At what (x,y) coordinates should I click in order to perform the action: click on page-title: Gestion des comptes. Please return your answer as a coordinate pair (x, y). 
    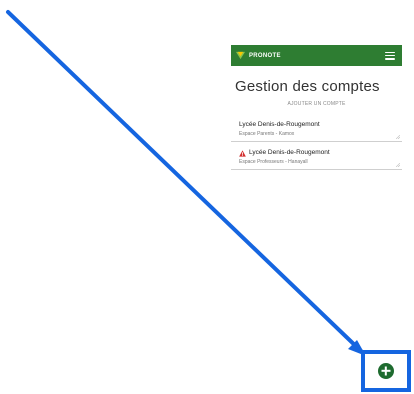
    Looking at the image, I should click on (307, 86).